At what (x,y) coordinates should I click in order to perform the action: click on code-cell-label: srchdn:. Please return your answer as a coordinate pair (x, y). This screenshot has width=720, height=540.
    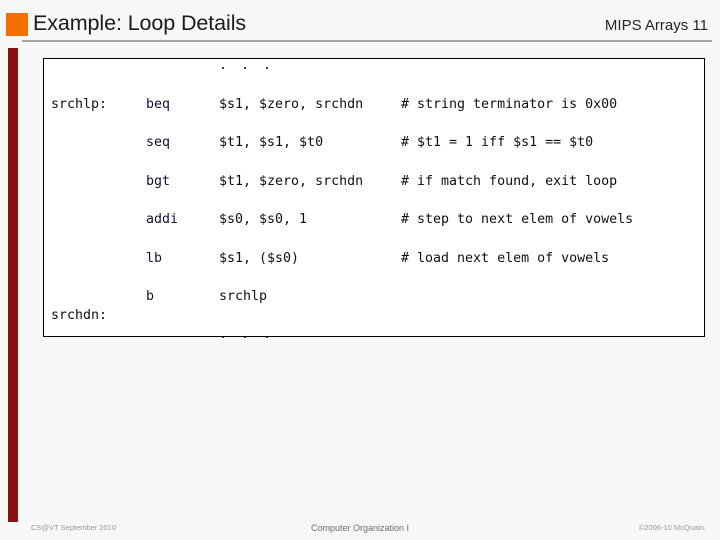
    Looking at the image, I should click on (79, 315).